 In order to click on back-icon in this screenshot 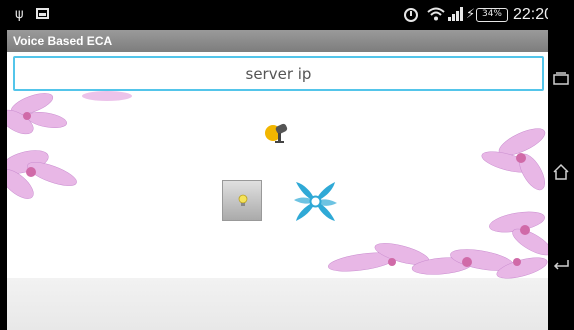, I will do `click(561, 265)`.